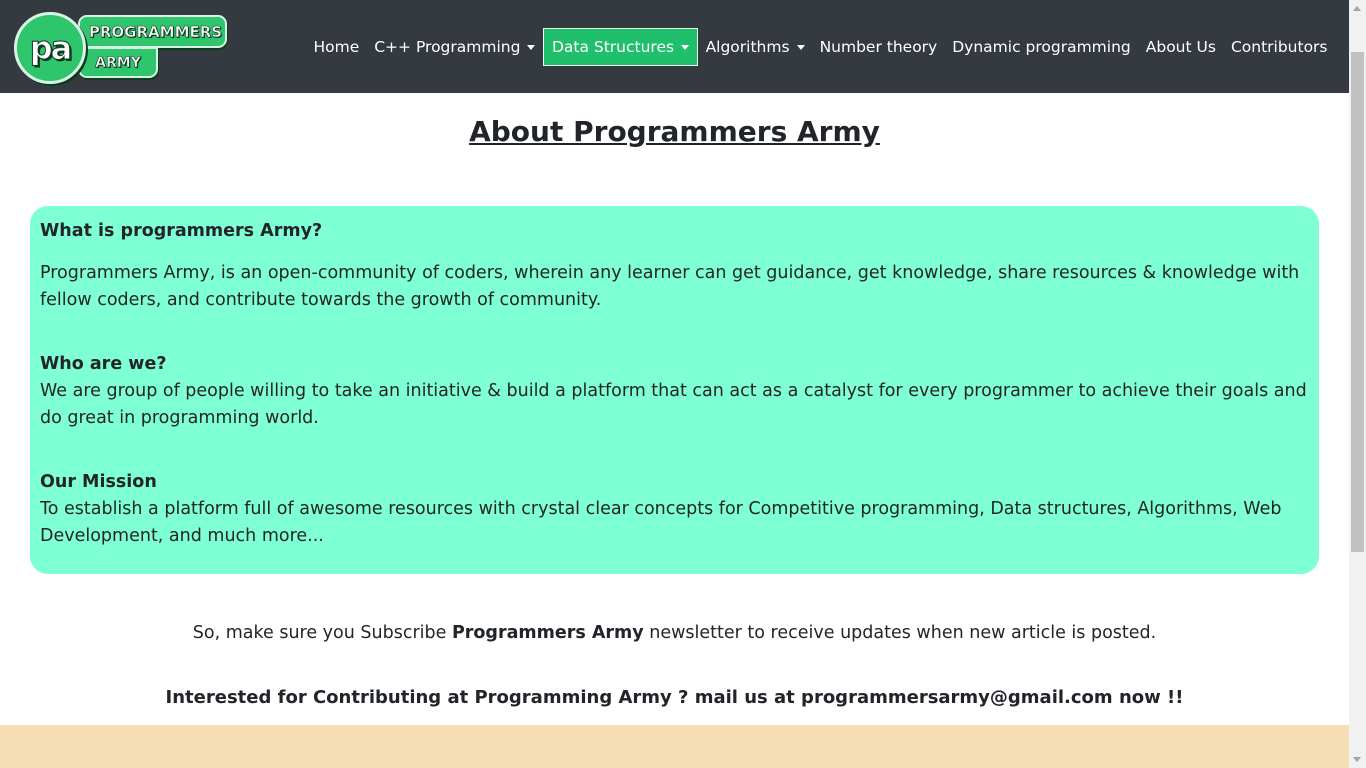 The width and height of the screenshot is (1366, 768). What do you see at coordinates (1357, 759) in the screenshot?
I see `scroll-down-arrow-icon` at bounding box center [1357, 759].